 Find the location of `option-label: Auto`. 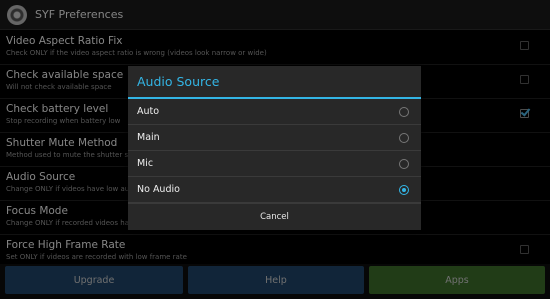

option-label: Auto is located at coordinates (148, 111).